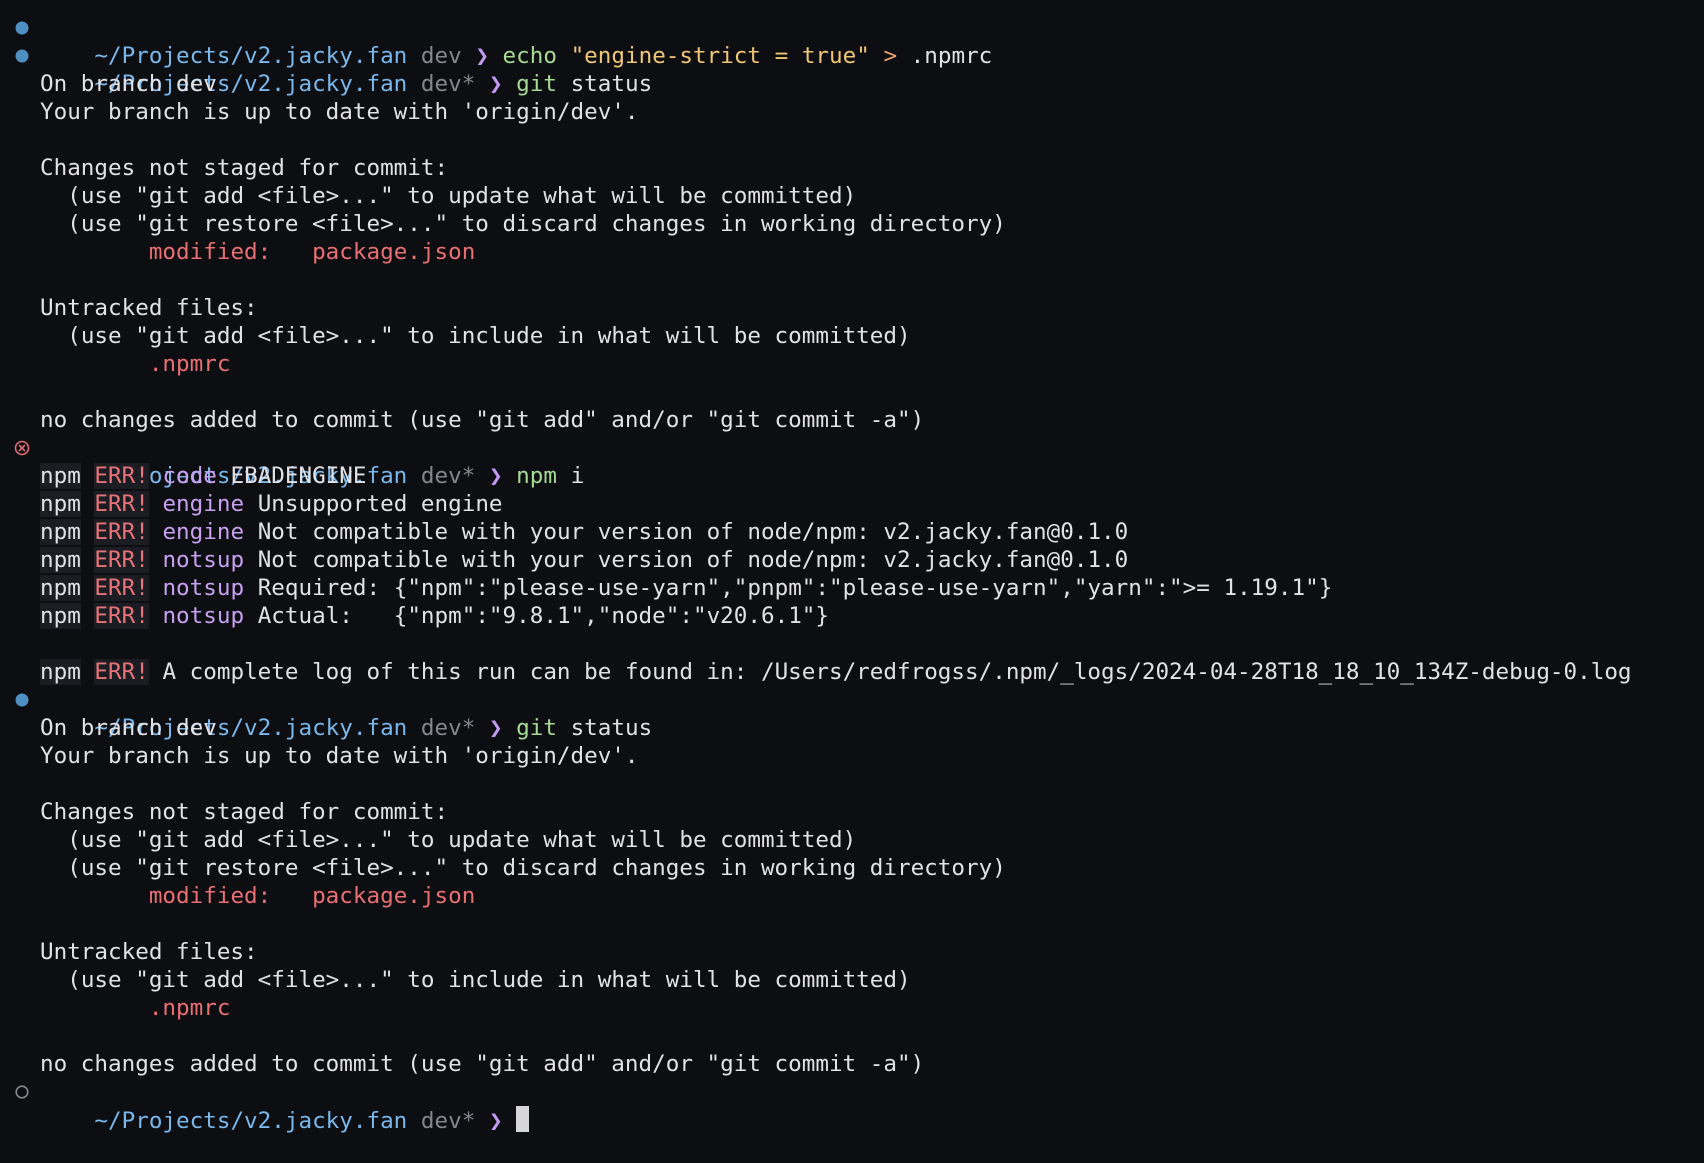  I want to click on prompt-line-npm-install: ~/Projects/v2.jacky.fan dev* ❯ npm i, so click(852, 461).